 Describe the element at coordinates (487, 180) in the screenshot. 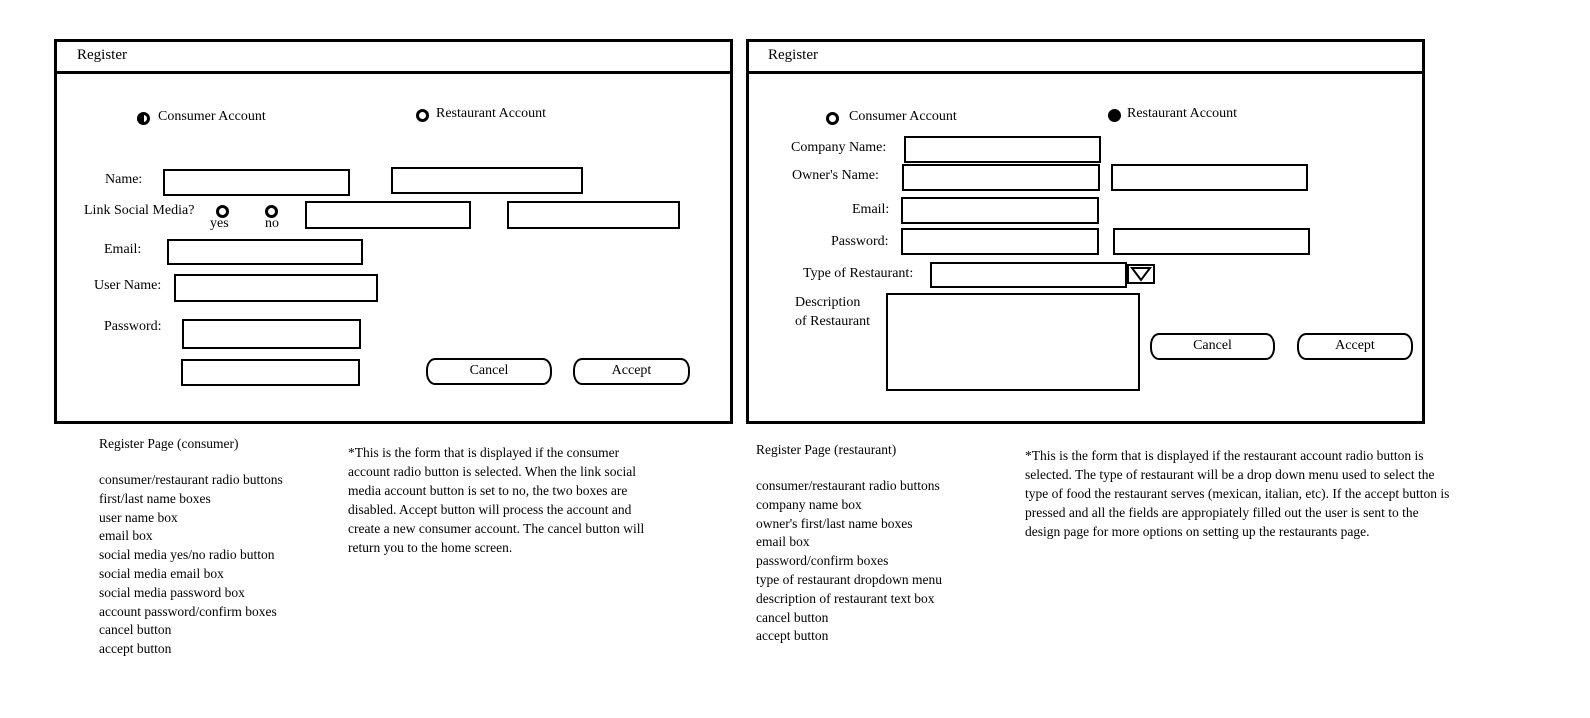

I see `last-name-input` at that location.